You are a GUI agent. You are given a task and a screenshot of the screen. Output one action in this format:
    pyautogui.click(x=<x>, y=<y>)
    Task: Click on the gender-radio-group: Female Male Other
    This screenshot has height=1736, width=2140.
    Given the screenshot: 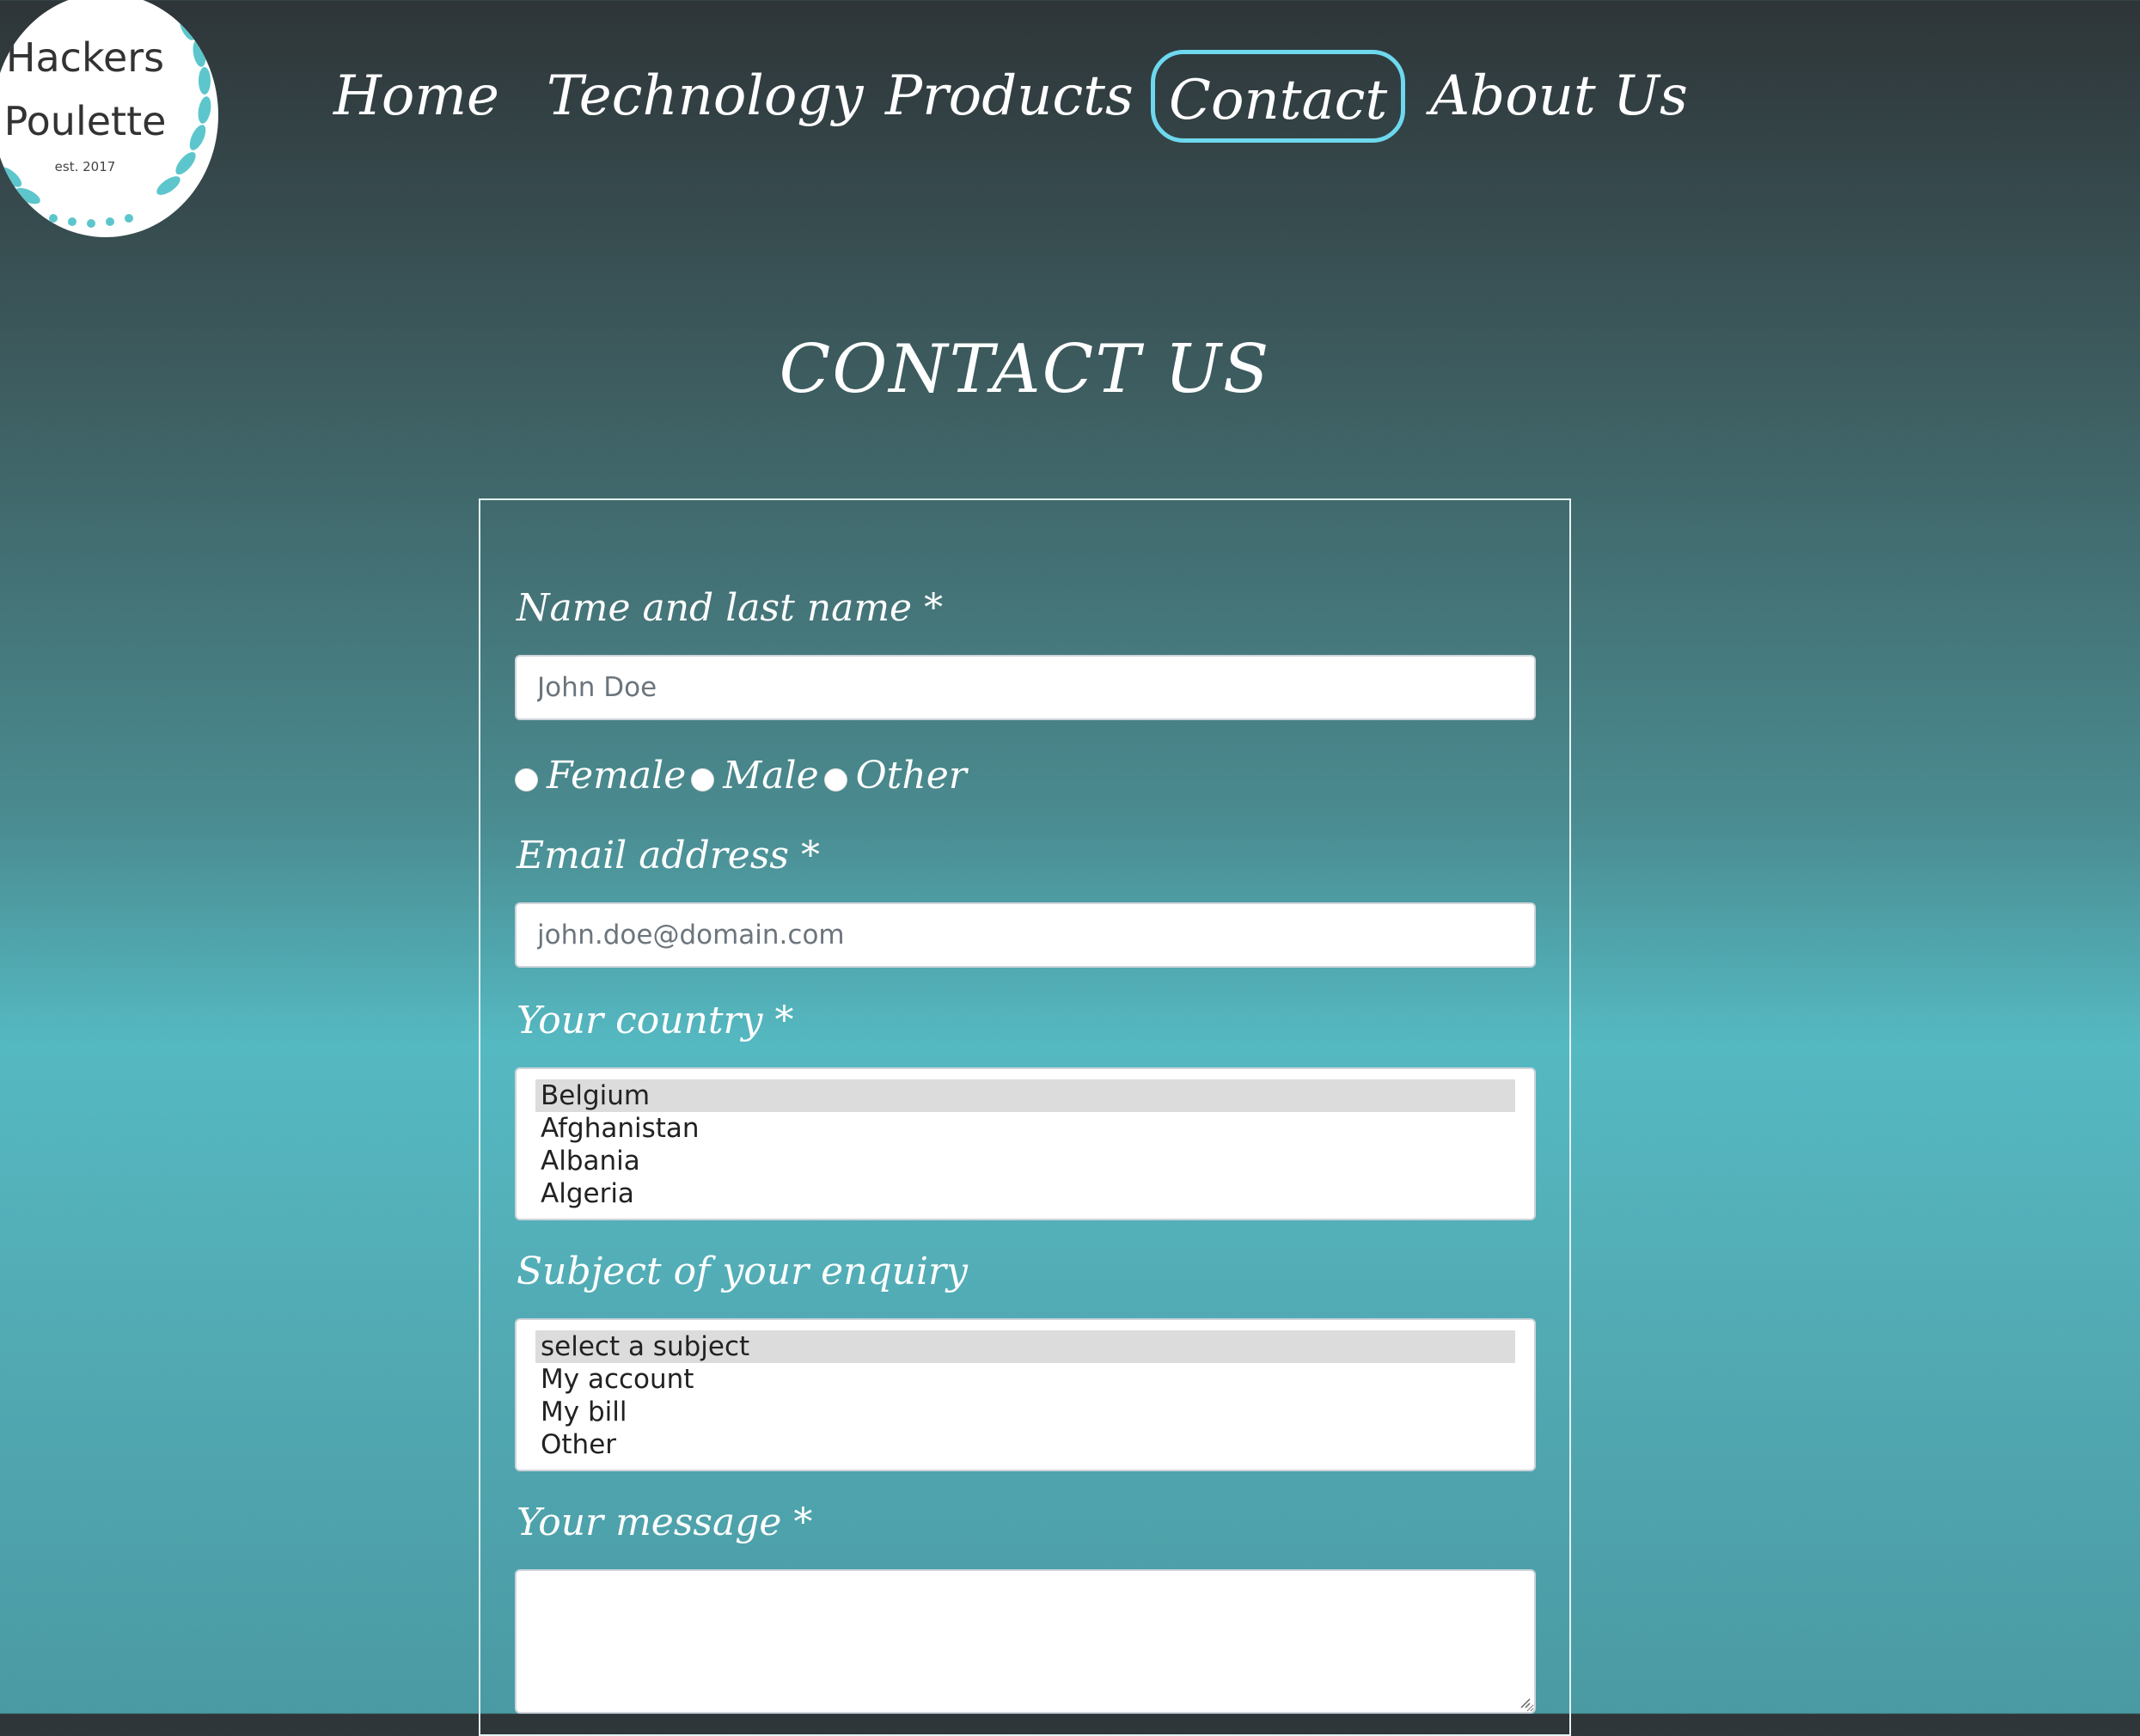 What is the action you would take?
    pyautogui.click(x=743, y=775)
    